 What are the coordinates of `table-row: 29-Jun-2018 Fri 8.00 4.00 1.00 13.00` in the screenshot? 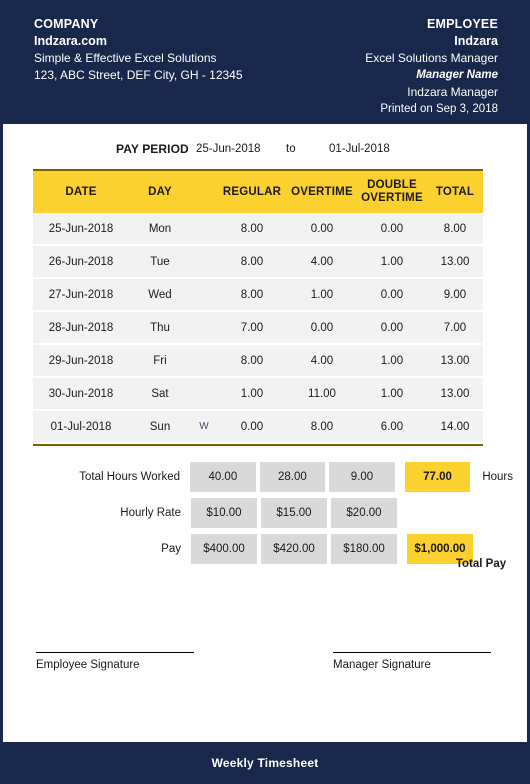 It's located at (258, 360).